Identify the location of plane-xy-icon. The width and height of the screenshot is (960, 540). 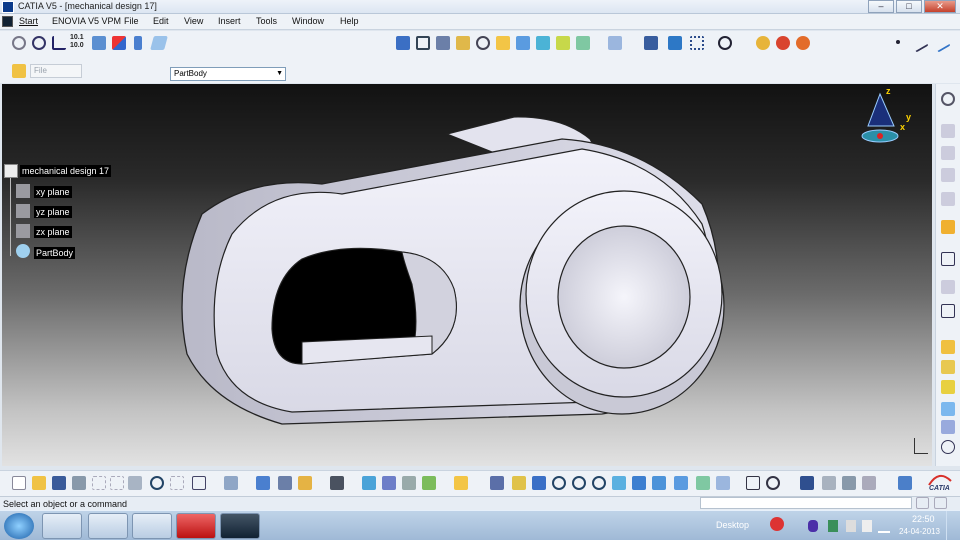
(23, 191).